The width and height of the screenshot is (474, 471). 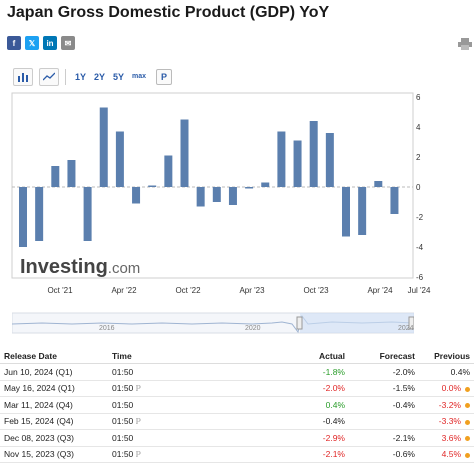 What do you see at coordinates (418, 187) in the screenshot?
I see `y-tick-label: 0` at bounding box center [418, 187].